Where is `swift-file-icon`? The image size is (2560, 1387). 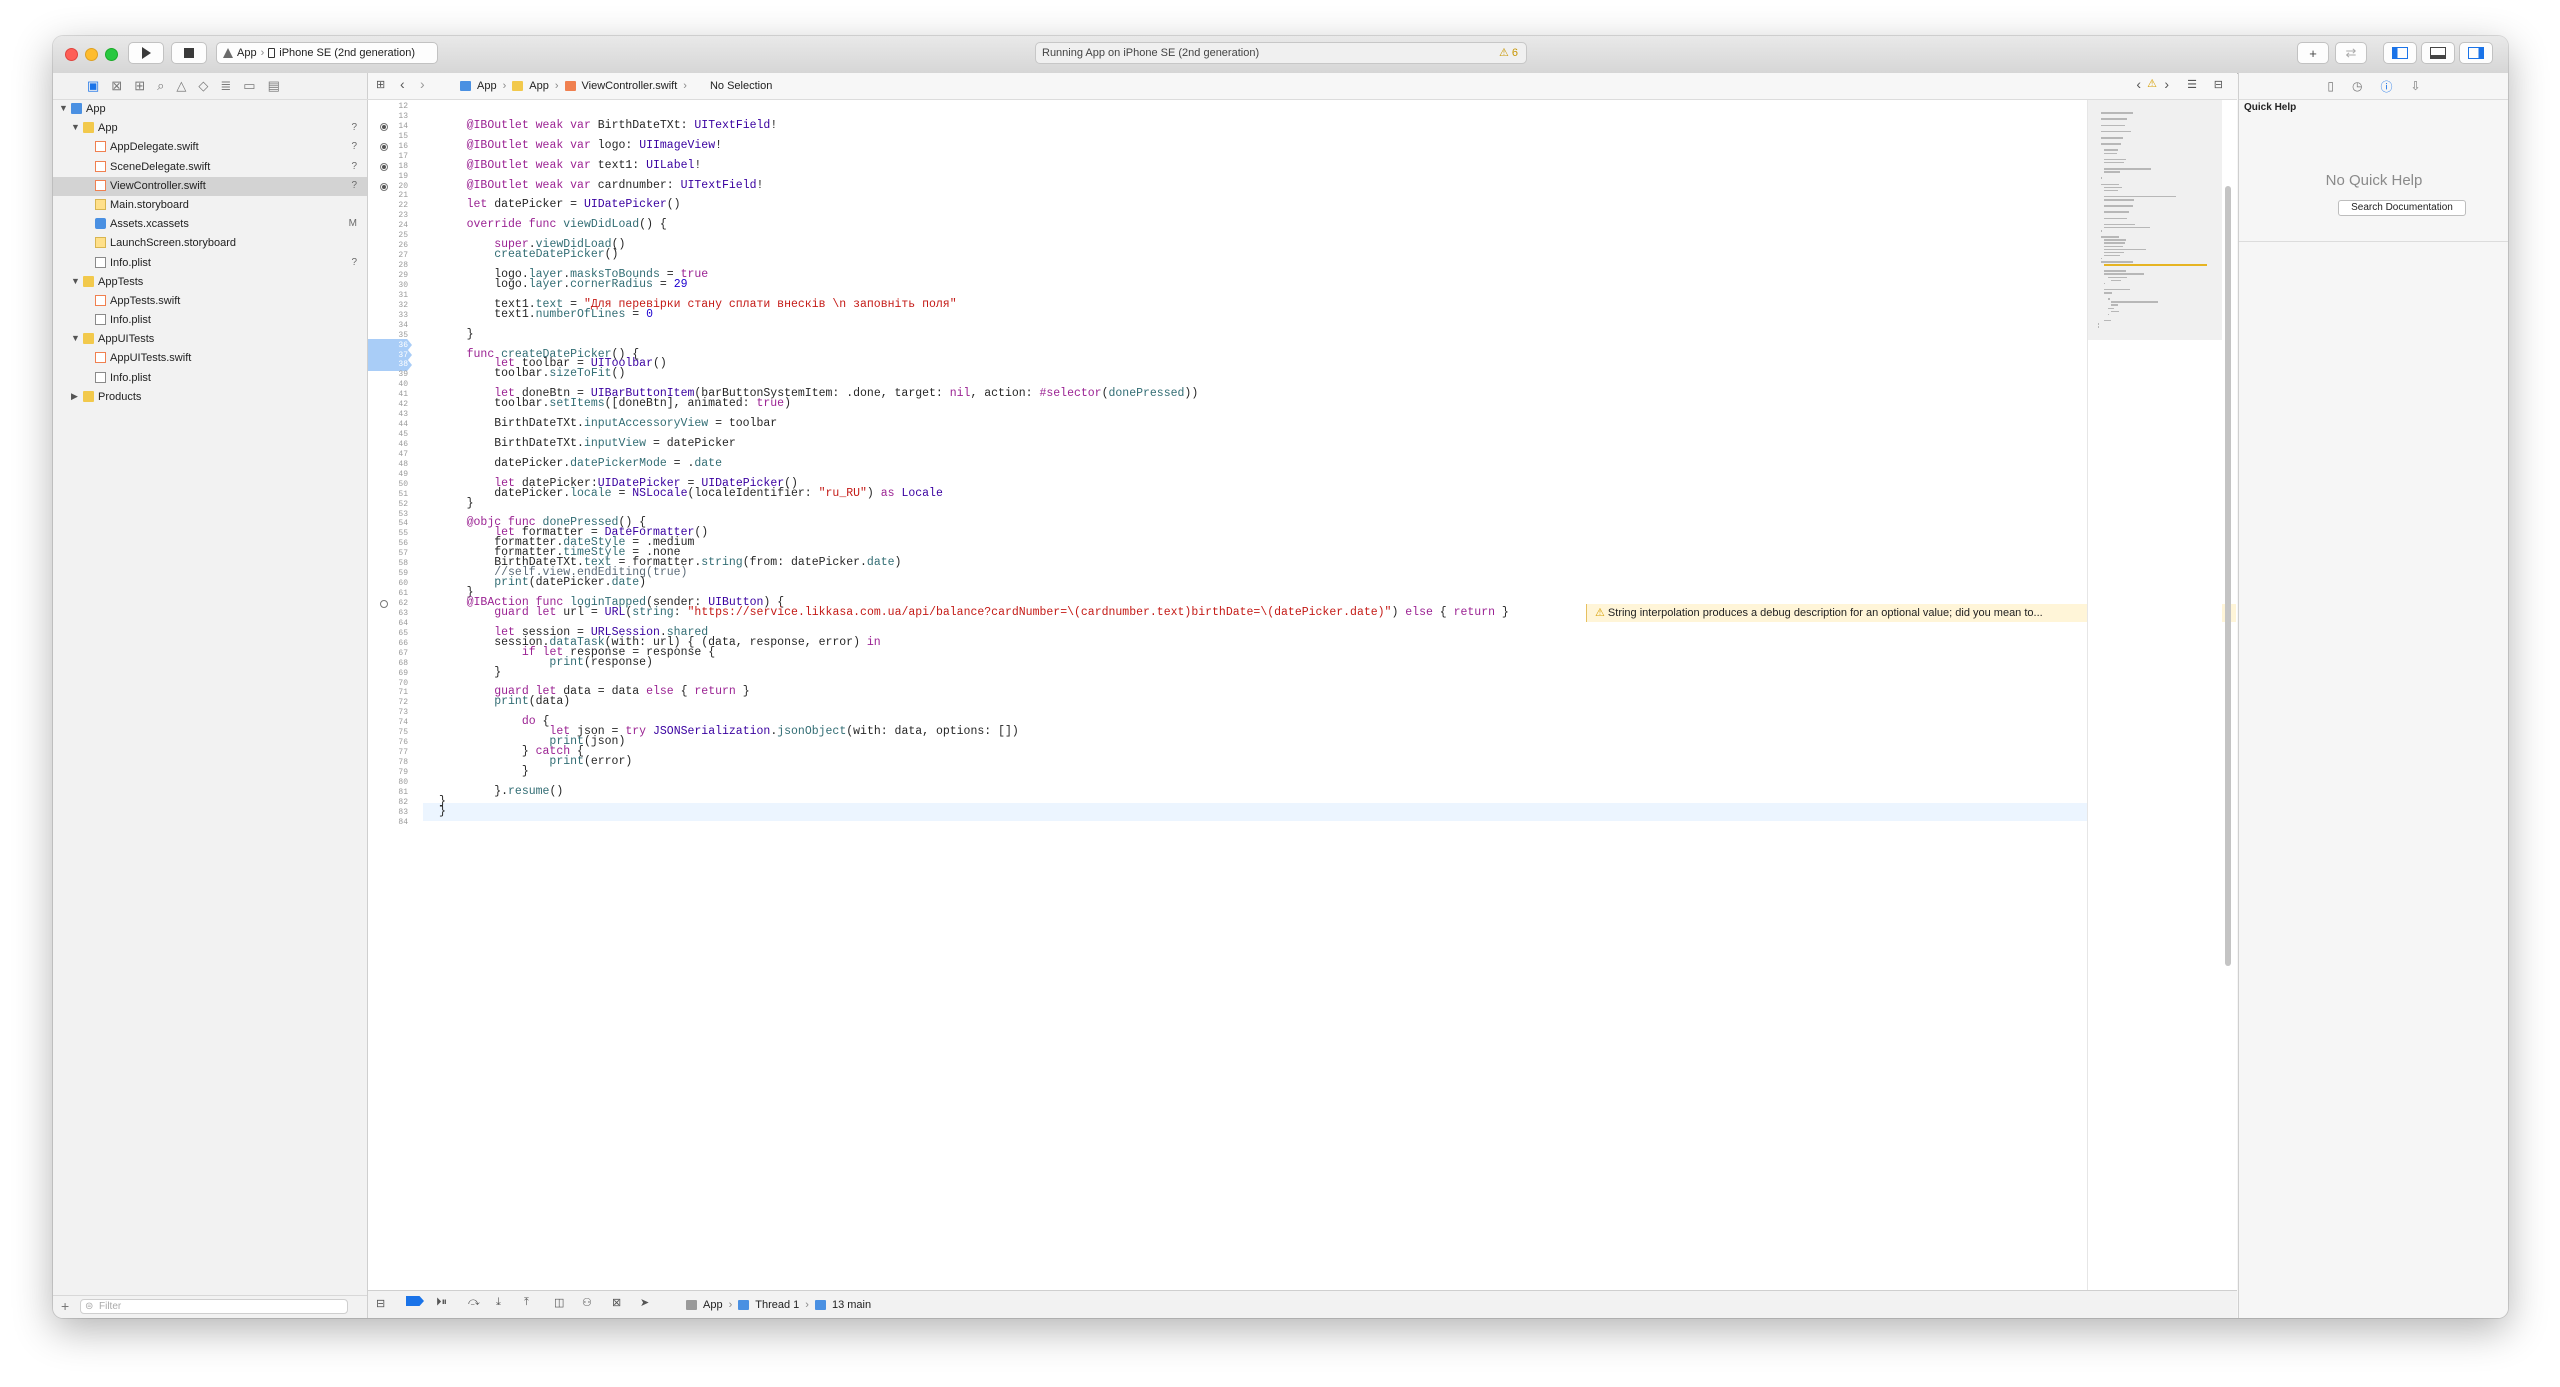 swift-file-icon is located at coordinates (570, 86).